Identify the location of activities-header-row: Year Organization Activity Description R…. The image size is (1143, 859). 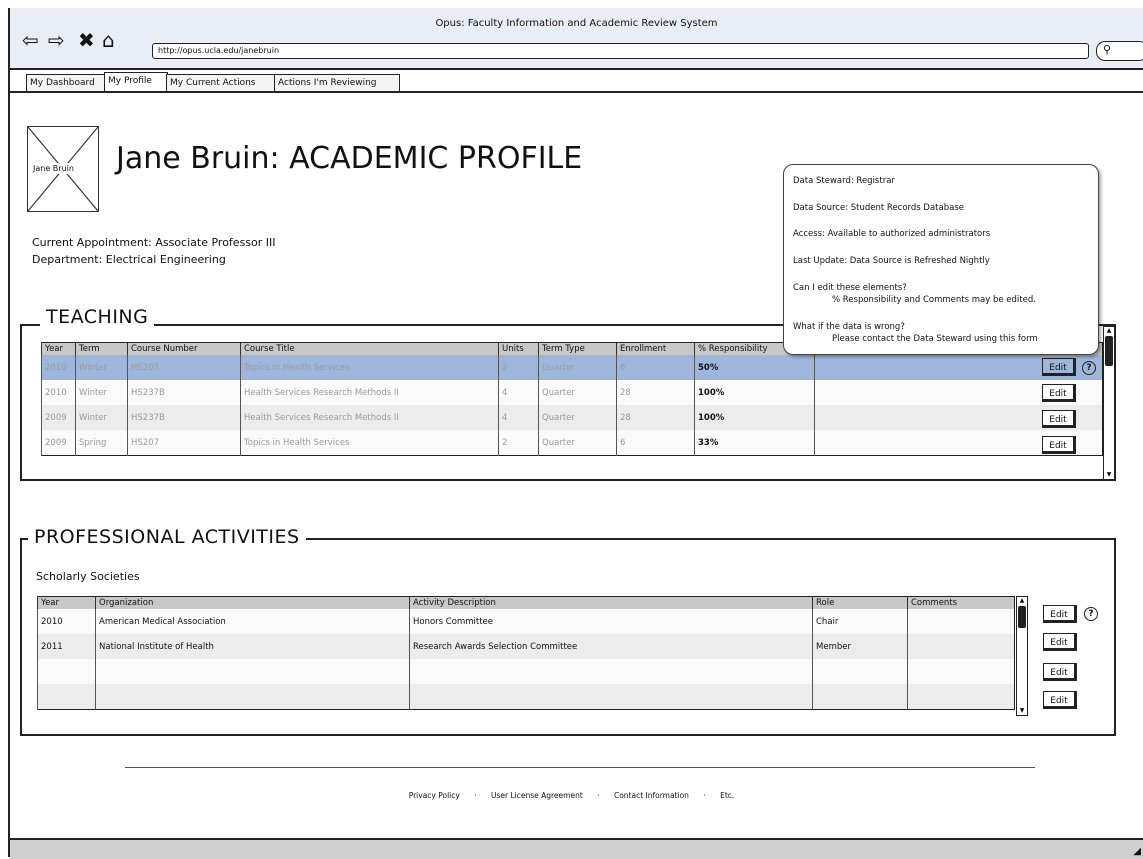
(526, 602).